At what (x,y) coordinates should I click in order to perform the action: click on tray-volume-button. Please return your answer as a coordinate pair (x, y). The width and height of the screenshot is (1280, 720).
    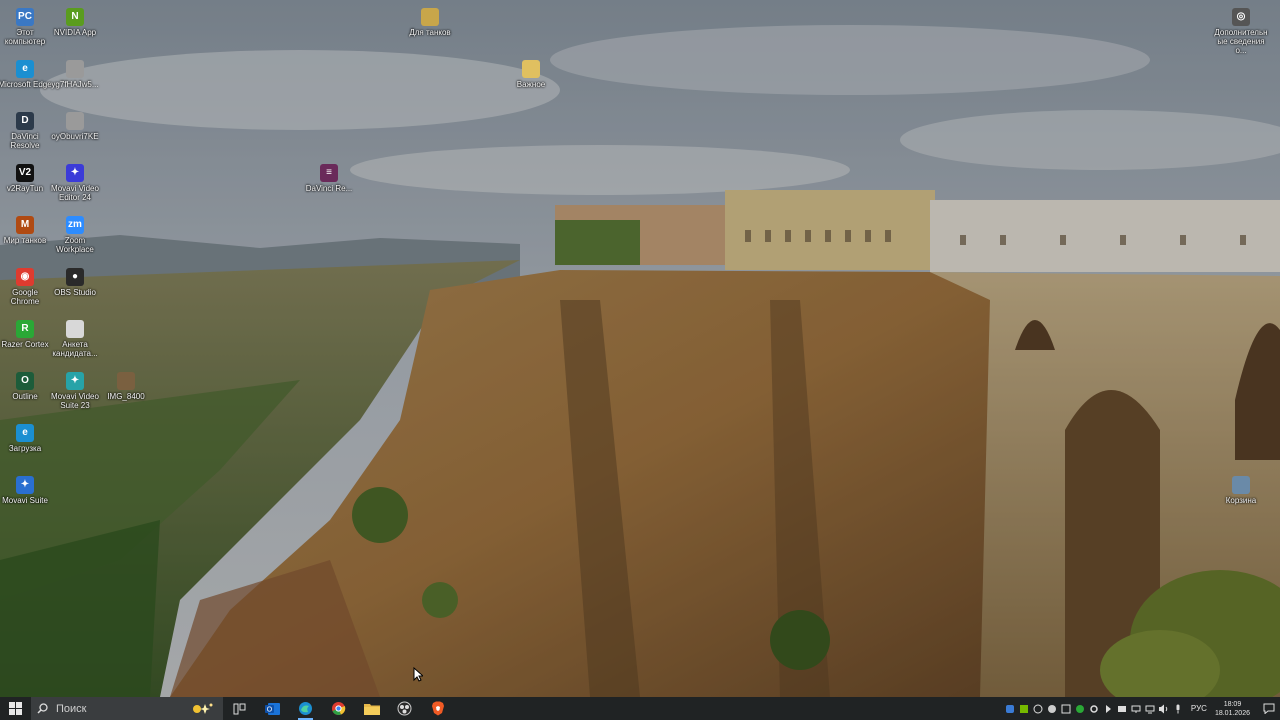
    Looking at the image, I should click on (1164, 708).